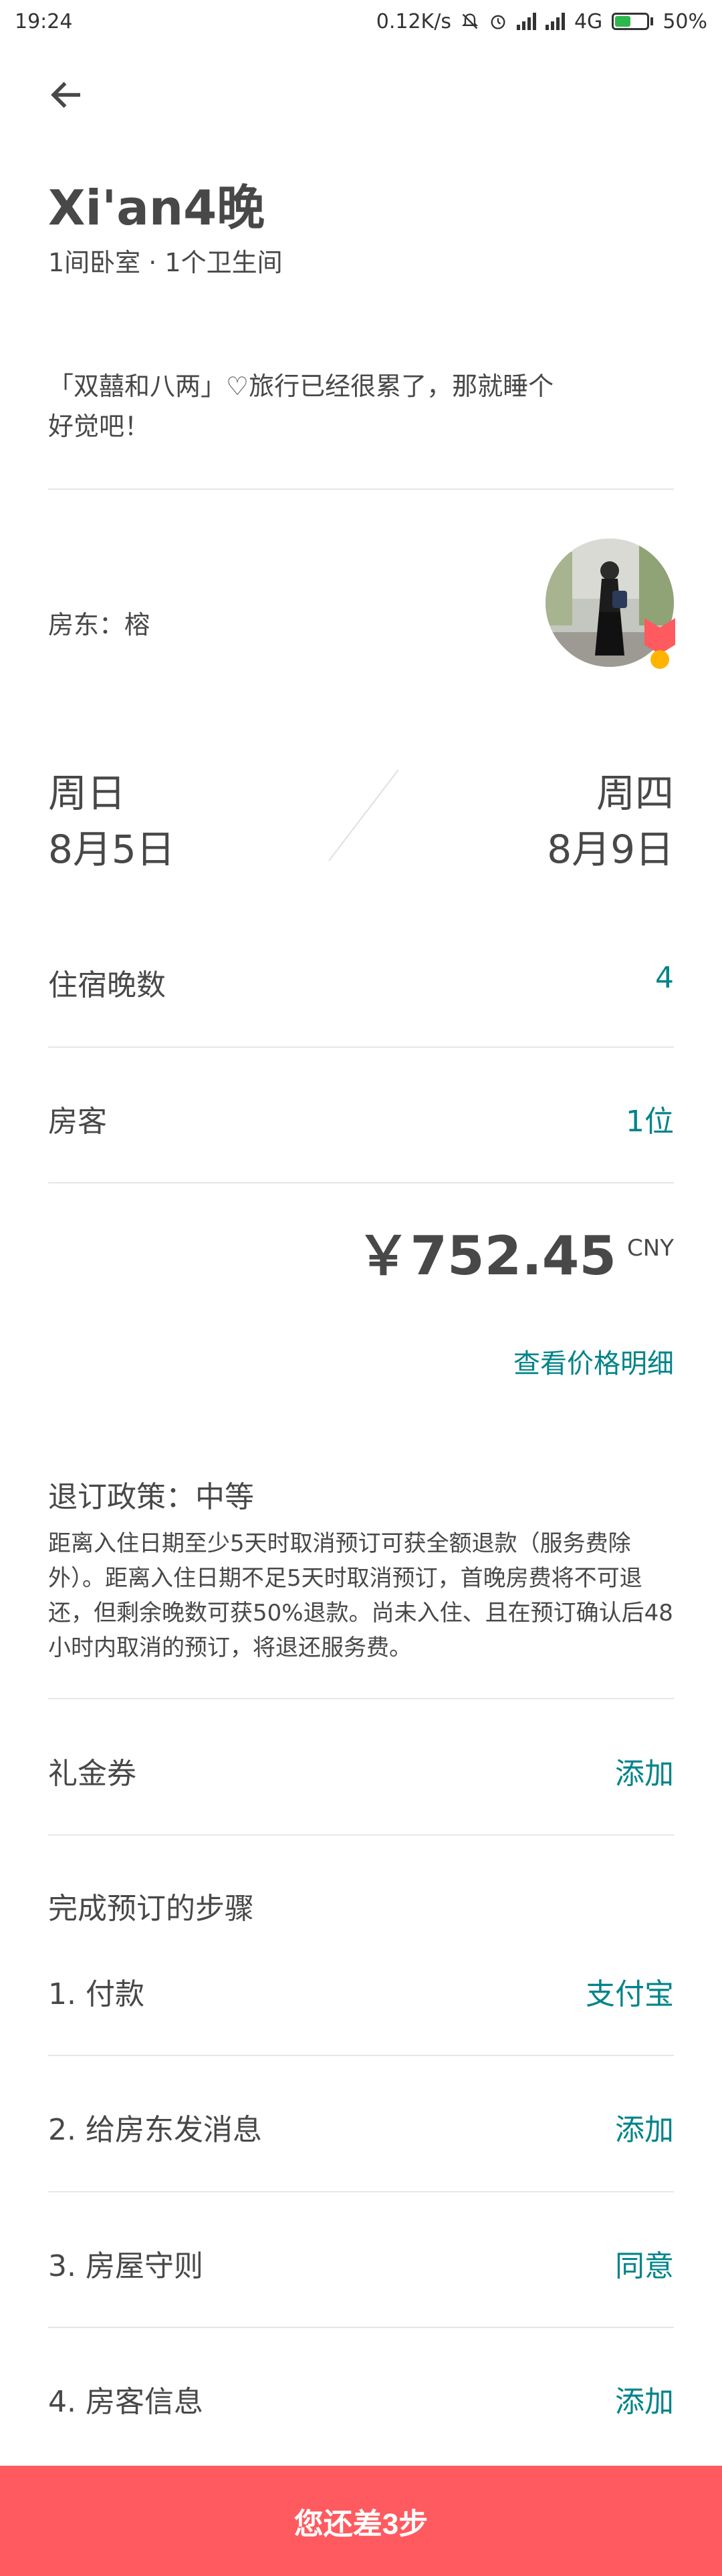 This screenshot has width=722, height=2576. What do you see at coordinates (659, 643) in the screenshot?
I see `superhost-badge-icon` at bounding box center [659, 643].